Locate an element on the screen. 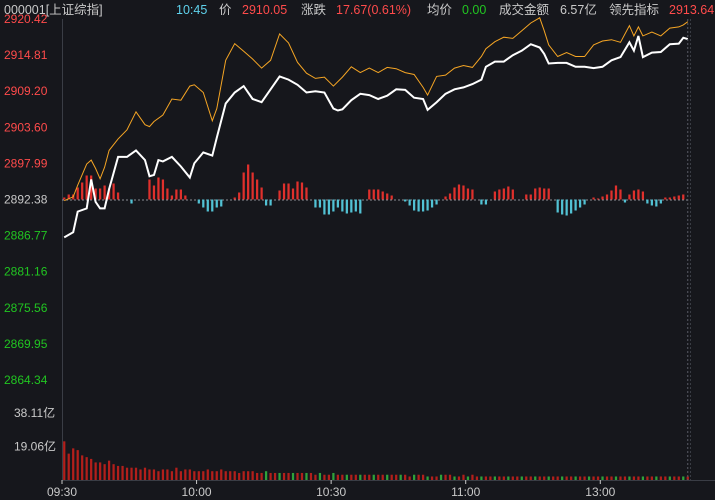 The width and height of the screenshot is (715, 500). y-tick-label: 2869.95 is located at coordinates (26, 344).